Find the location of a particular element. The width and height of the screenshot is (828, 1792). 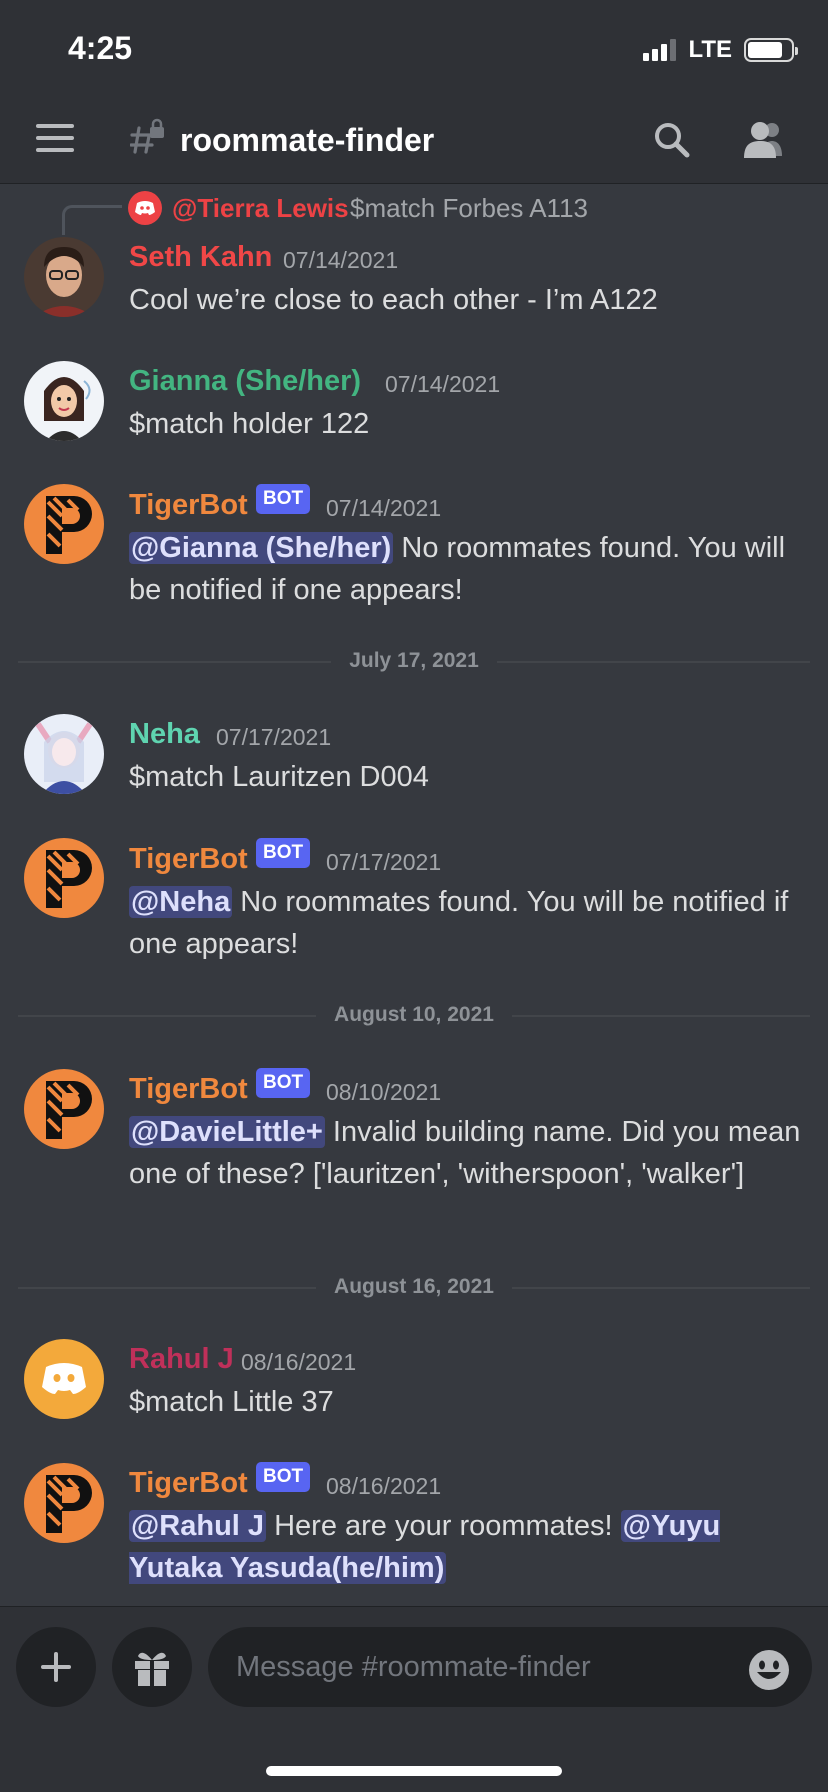

message-author: Gianna (She/her) is located at coordinates (245, 381).